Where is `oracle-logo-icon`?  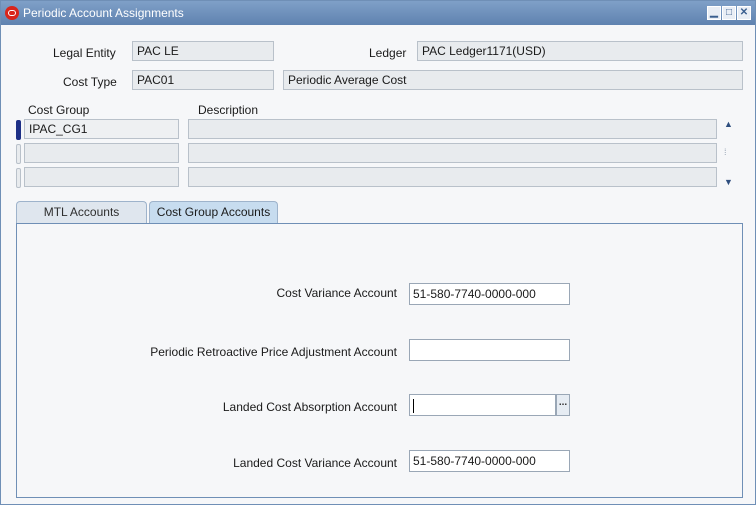 oracle-logo-icon is located at coordinates (12, 13).